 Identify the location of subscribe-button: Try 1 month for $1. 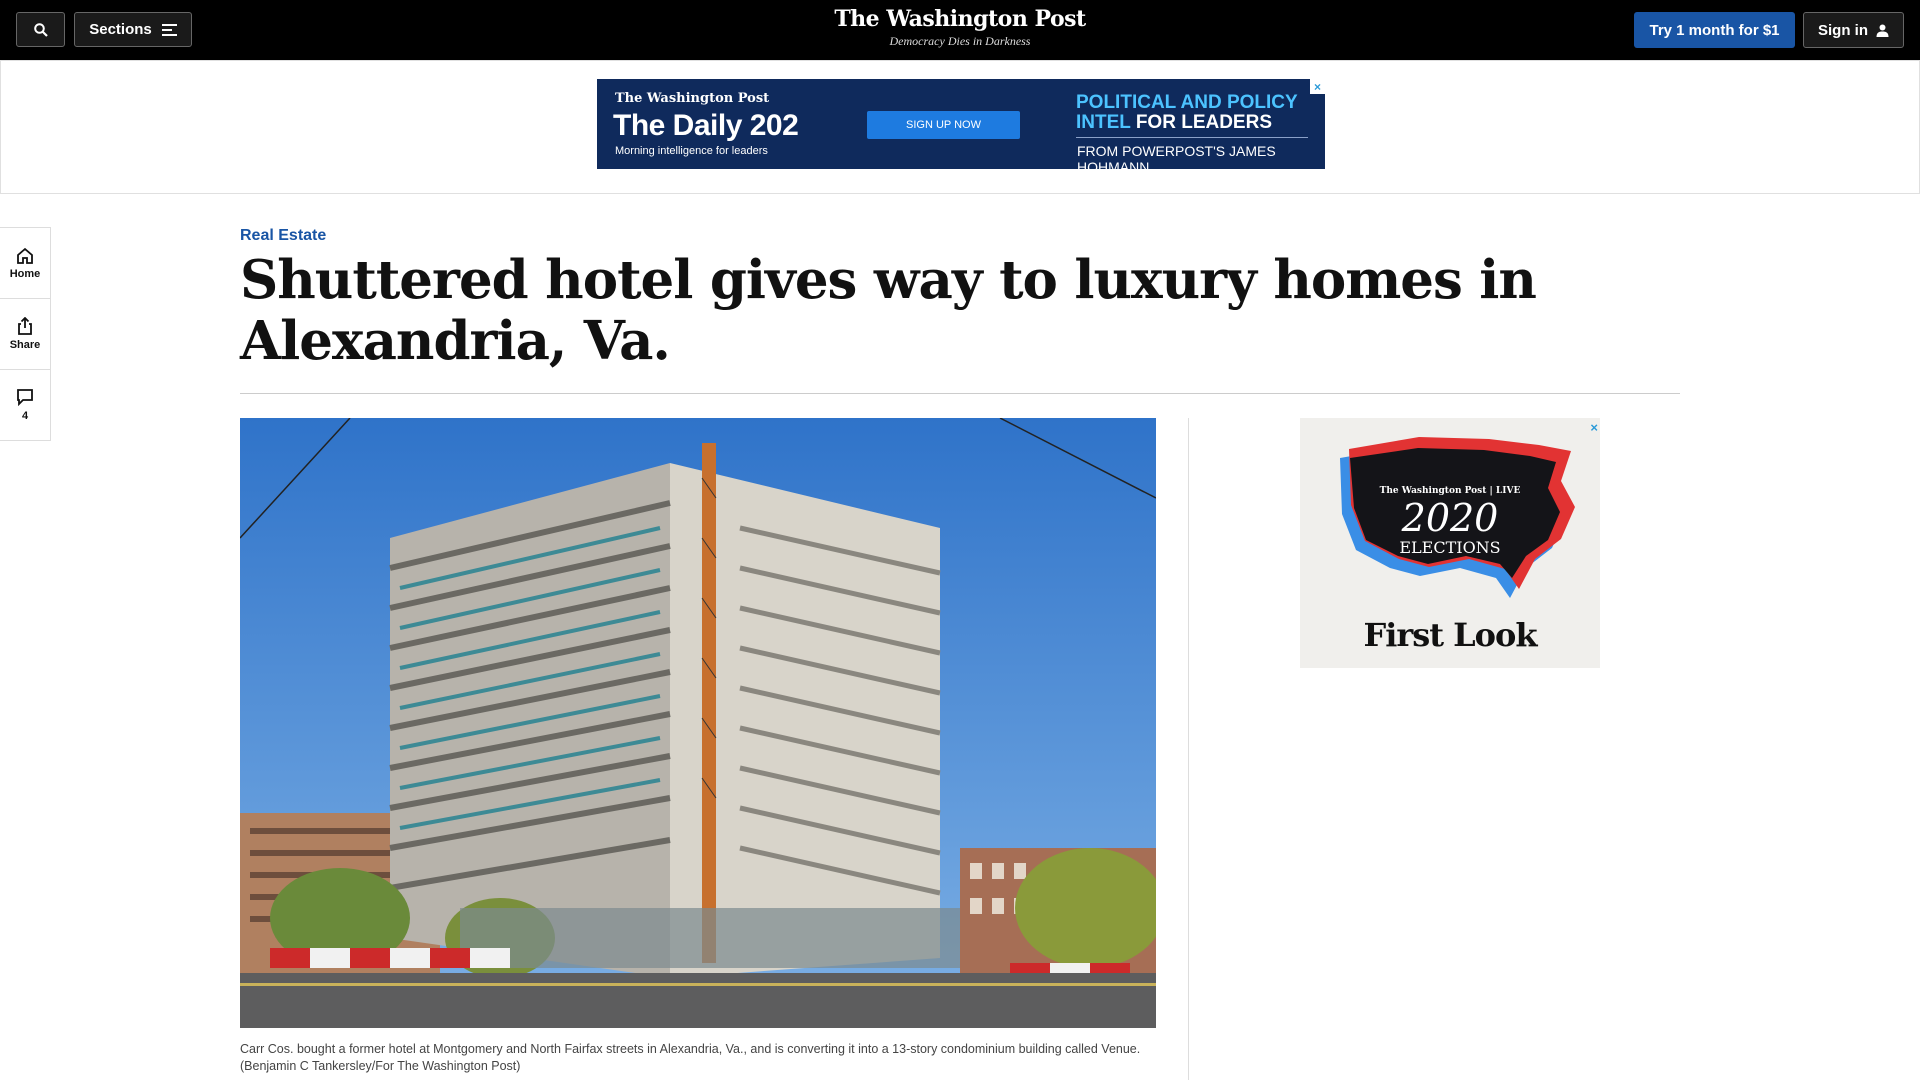
(1714, 30).